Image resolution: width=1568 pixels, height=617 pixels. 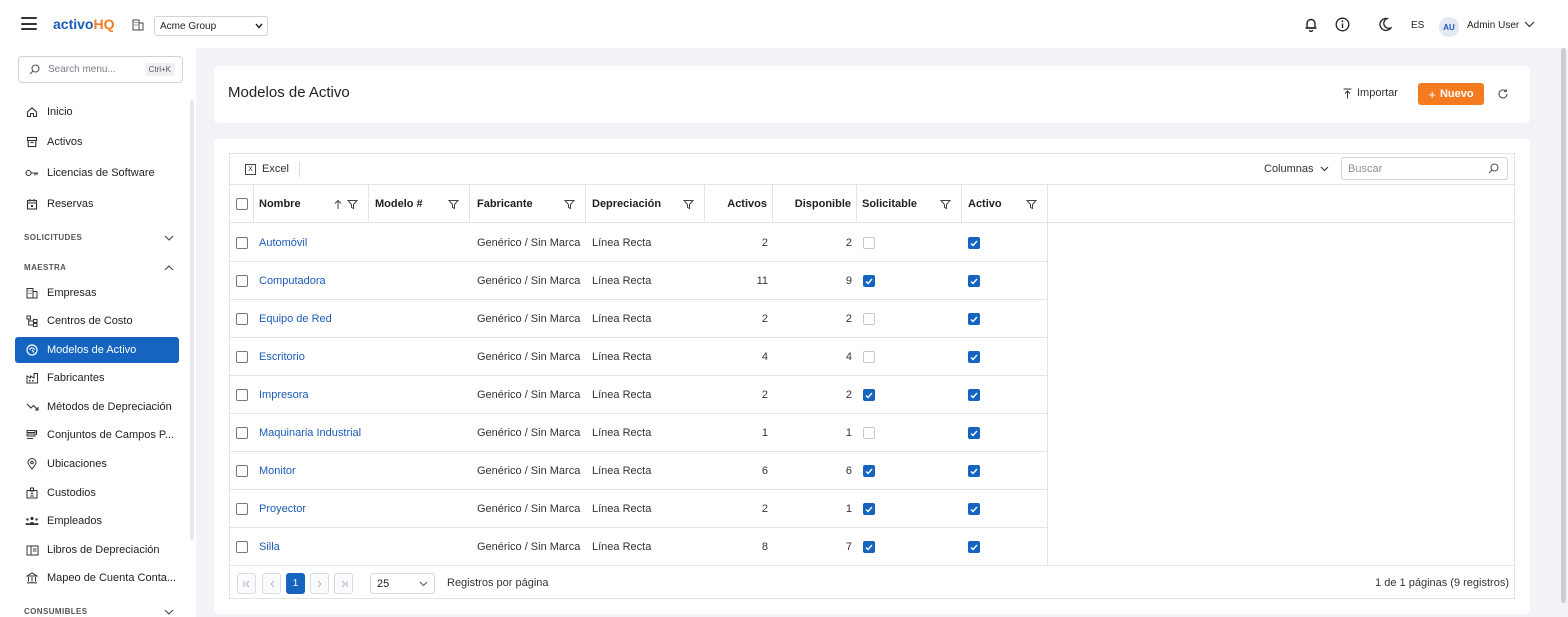 I want to click on sidebar-item-metodos-depreciacion: Métodos de Depreciación, so click(x=97, y=407).